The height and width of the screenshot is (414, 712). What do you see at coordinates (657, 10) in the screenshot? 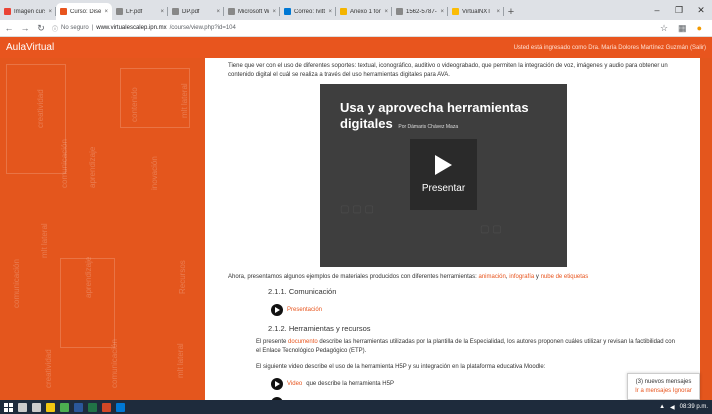
I see `minimize-button: –` at bounding box center [657, 10].